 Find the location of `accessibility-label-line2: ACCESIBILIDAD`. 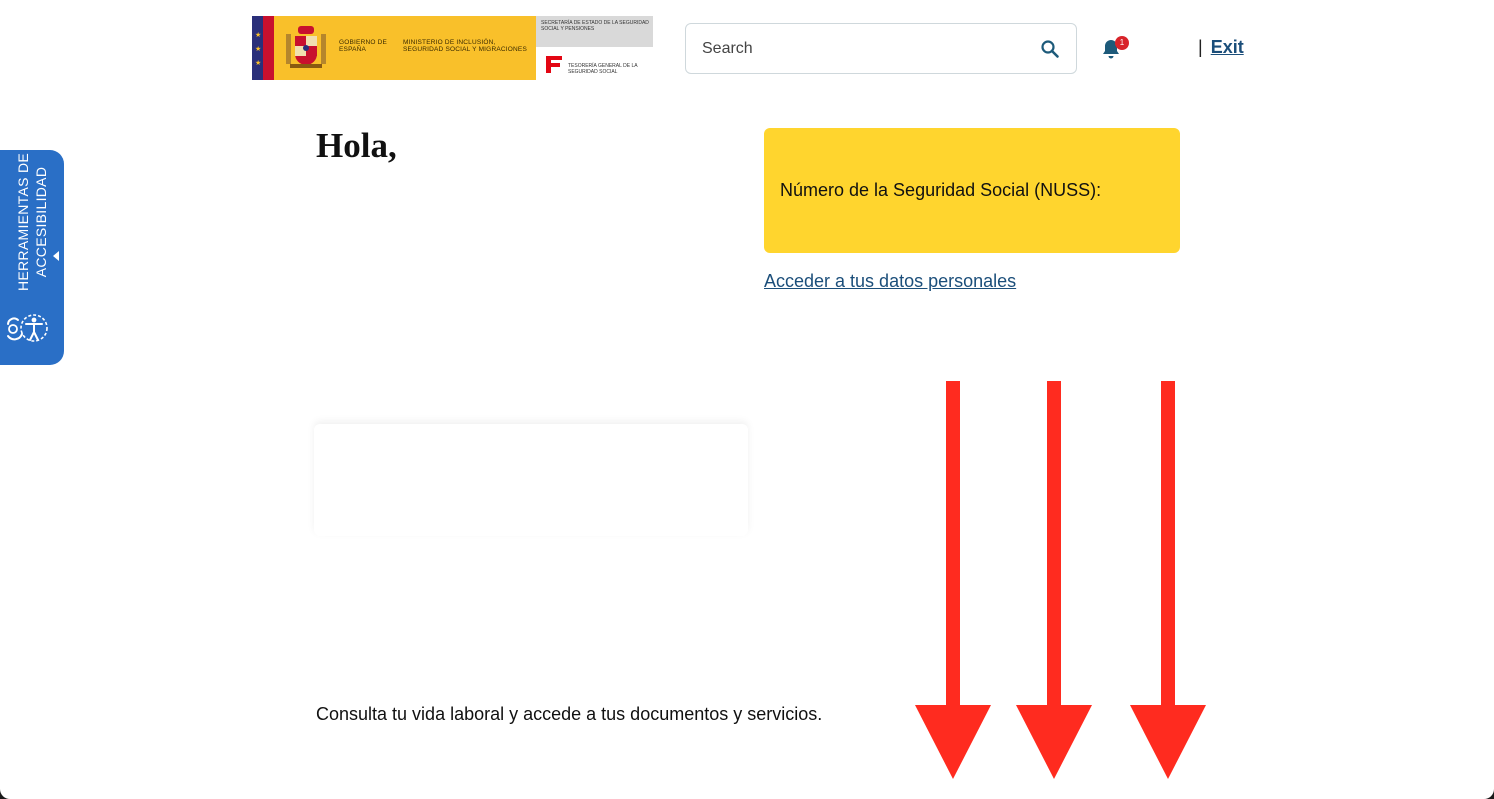

accessibility-label-line2: ACCESIBILIDAD is located at coordinates (41, 222).